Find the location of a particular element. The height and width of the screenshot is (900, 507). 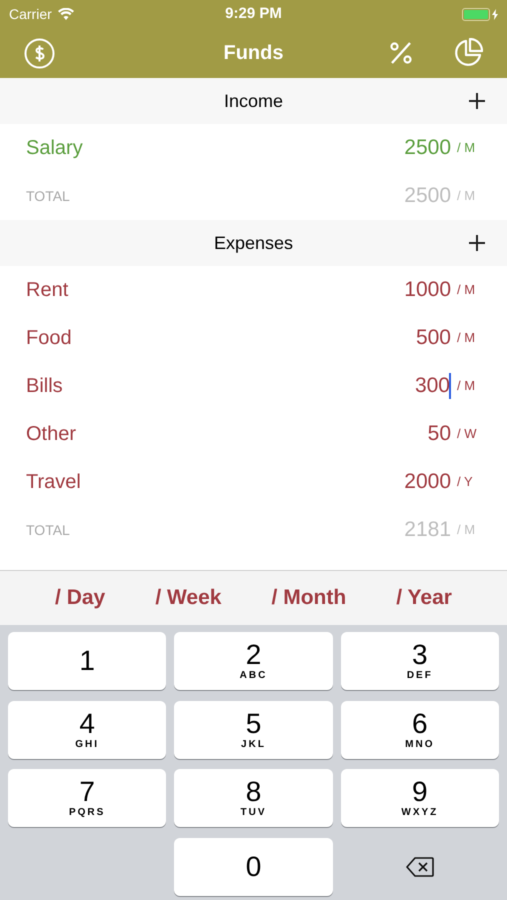

keypad-key: 1 is located at coordinates (87, 661).